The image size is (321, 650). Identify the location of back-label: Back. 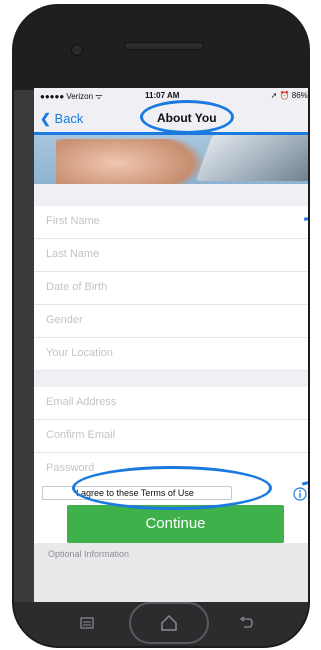
(69, 118).